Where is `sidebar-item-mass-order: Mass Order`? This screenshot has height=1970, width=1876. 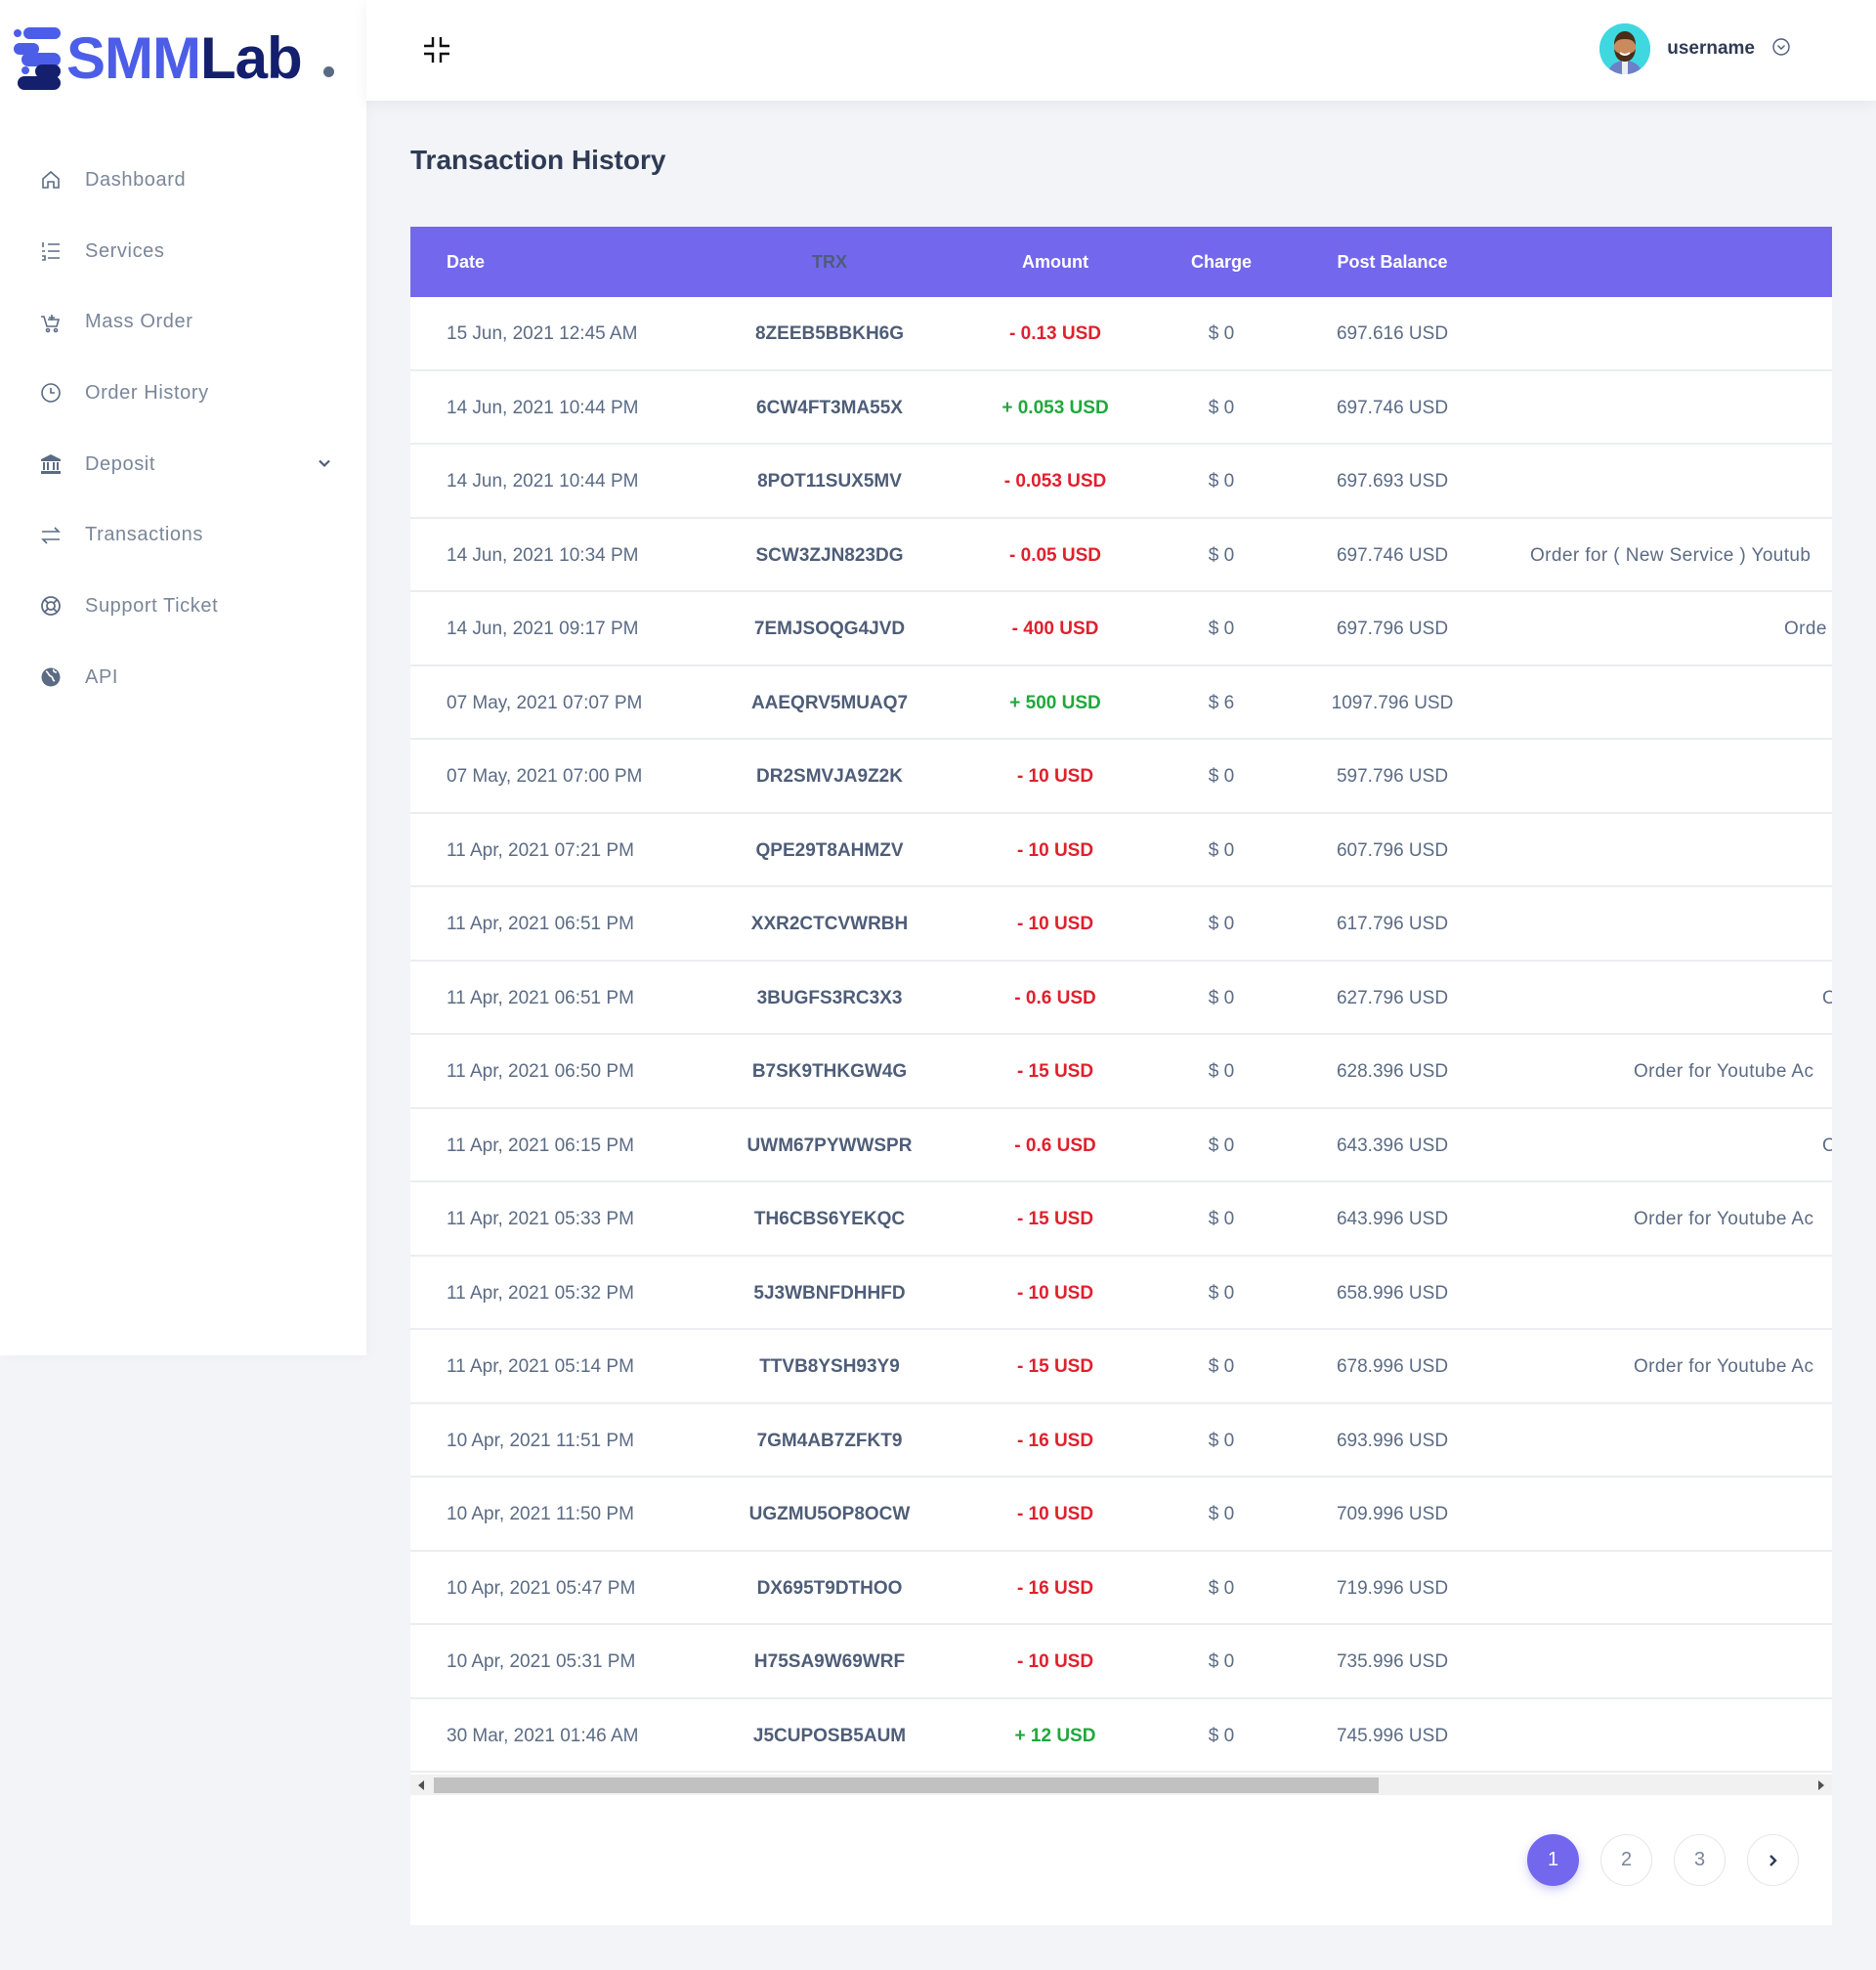 sidebar-item-mass-order: Mass Order is located at coordinates (183, 322).